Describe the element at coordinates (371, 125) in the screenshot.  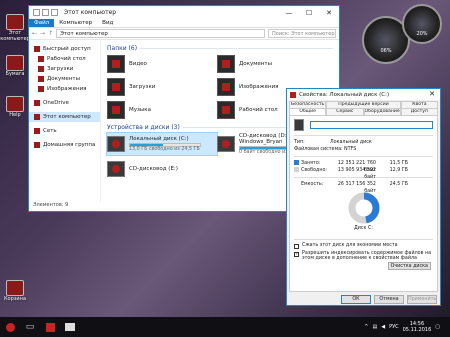
I see `drive-name-input` at that location.